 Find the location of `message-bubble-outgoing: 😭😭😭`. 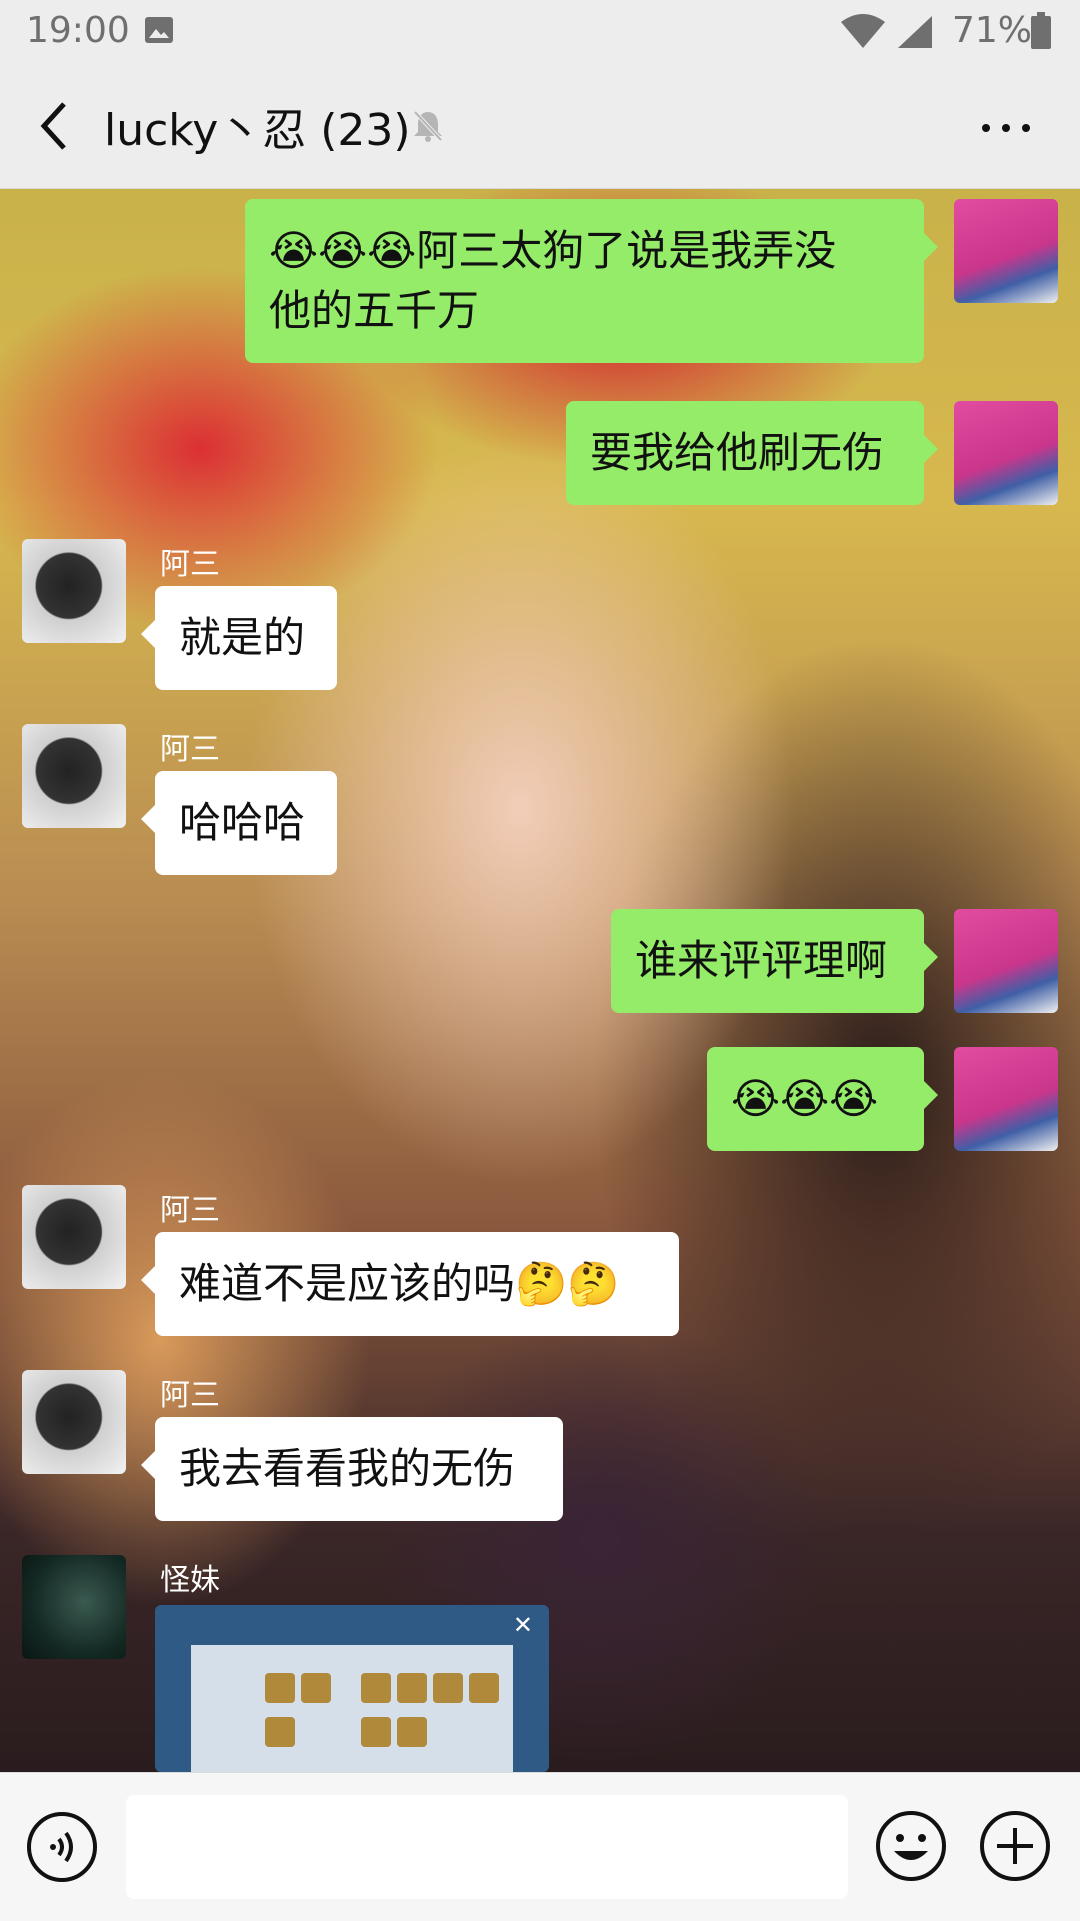

message-bubble-outgoing: 😭😭😭 is located at coordinates (822, 1099).